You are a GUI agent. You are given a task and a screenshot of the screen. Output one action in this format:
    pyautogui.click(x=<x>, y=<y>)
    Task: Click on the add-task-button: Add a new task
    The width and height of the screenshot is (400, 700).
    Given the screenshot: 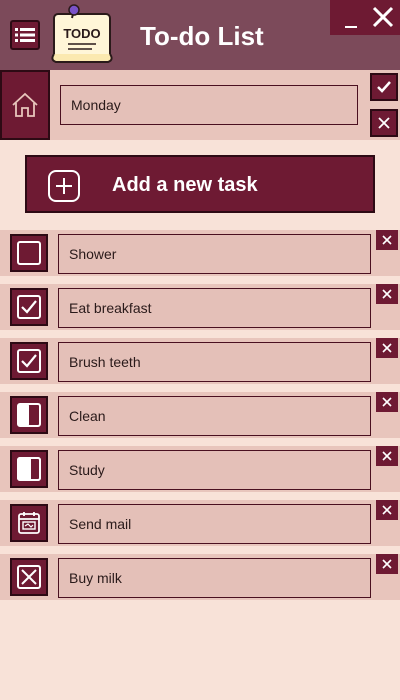 What is the action you would take?
    pyautogui.click(x=200, y=184)
    